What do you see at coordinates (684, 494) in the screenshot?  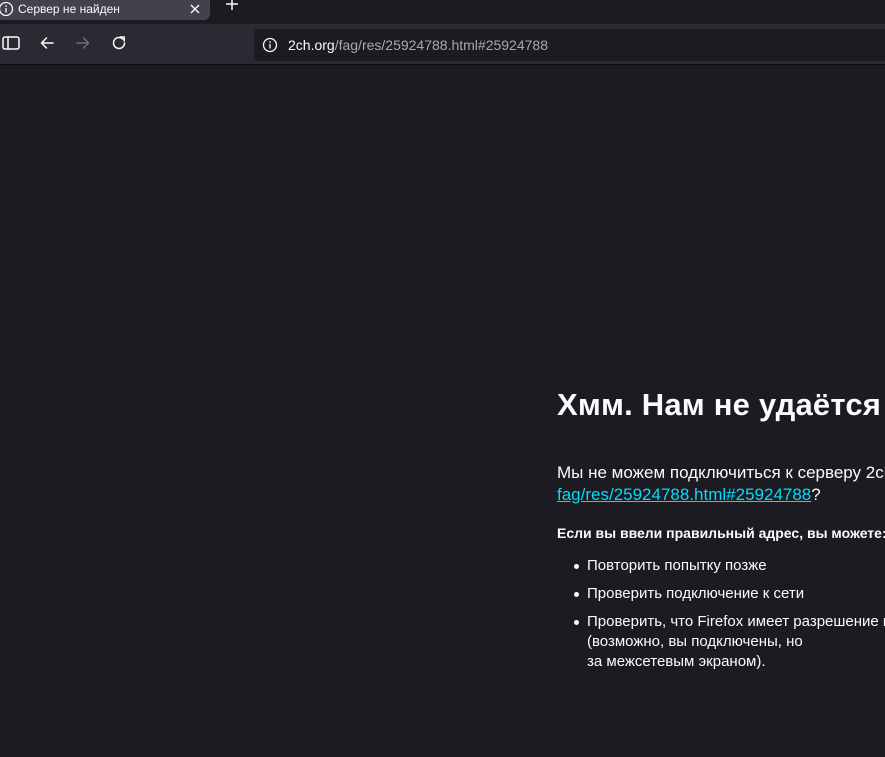 I see `error-url-link: fag/res/25924788.html#25924788` at bounding box center [684, 494].